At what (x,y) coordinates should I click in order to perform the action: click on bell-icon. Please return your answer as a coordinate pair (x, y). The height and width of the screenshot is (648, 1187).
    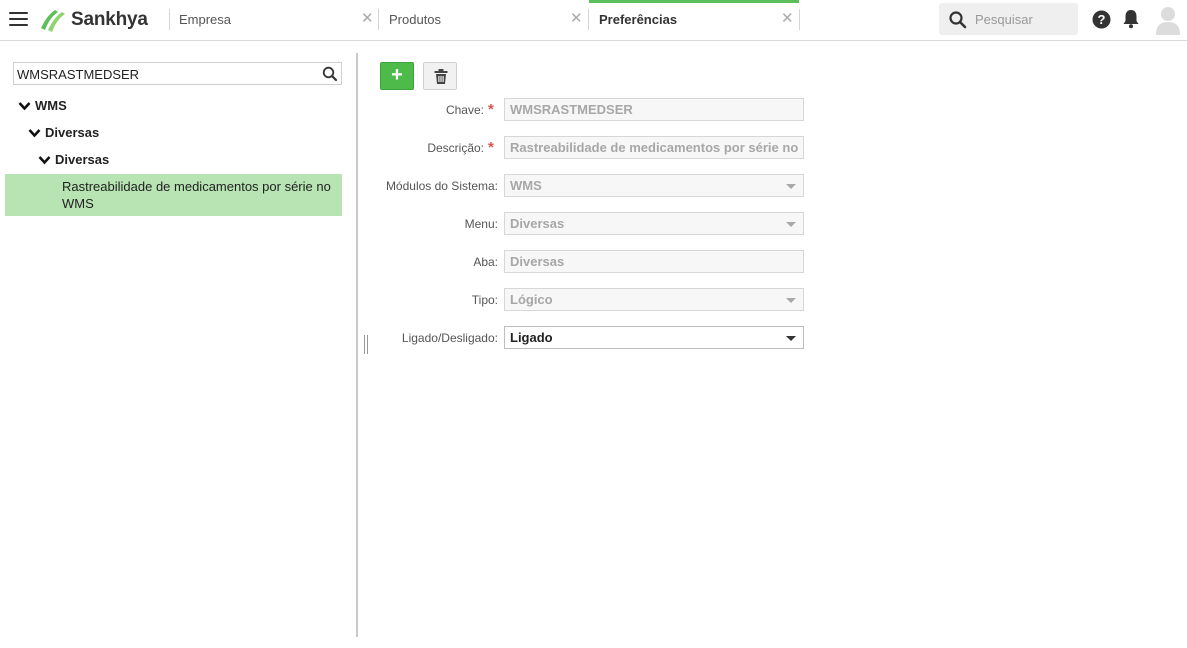
    Looking at the image, I should click on (1131, 19).